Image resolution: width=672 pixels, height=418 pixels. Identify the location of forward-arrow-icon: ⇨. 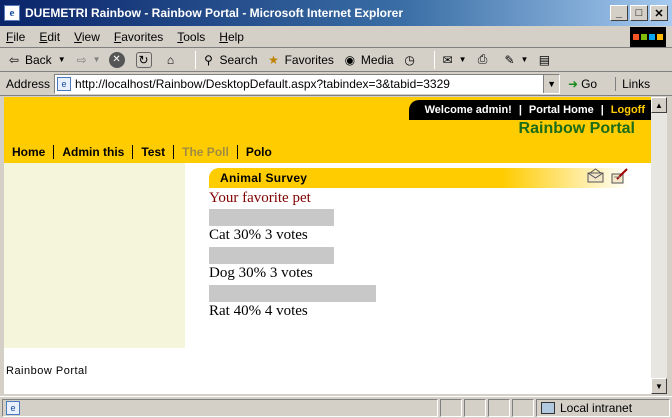
(81, 59).